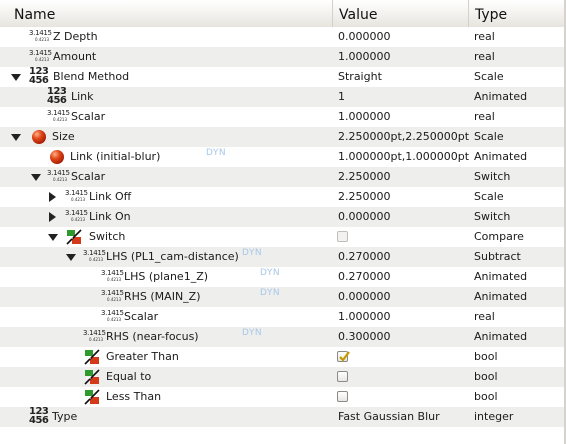 This screenshot has width=566, height=444. I want to click on tree-row: Switch Compare, so click(282, 237).